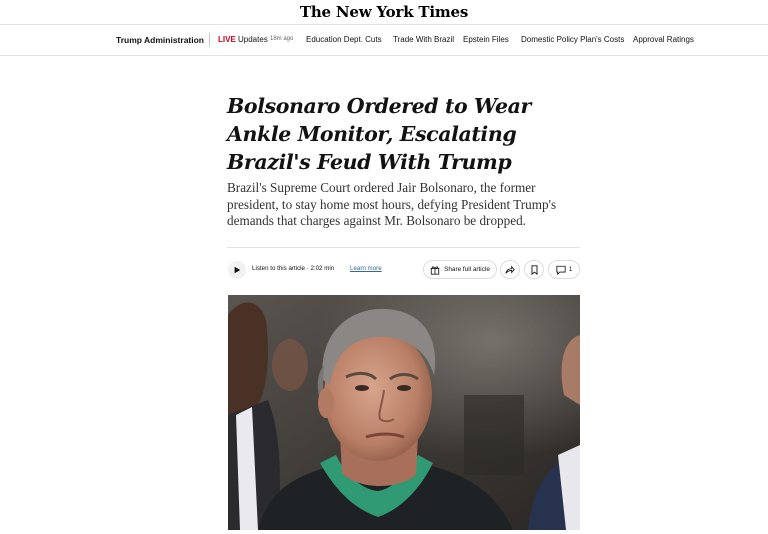 The image size is (768, 534). What do you see at coordinates (423, 39) in the screenshot?
I see `nav-link-trade-with-brazil: Trade With Brazil` at bounding box center [423, 39].